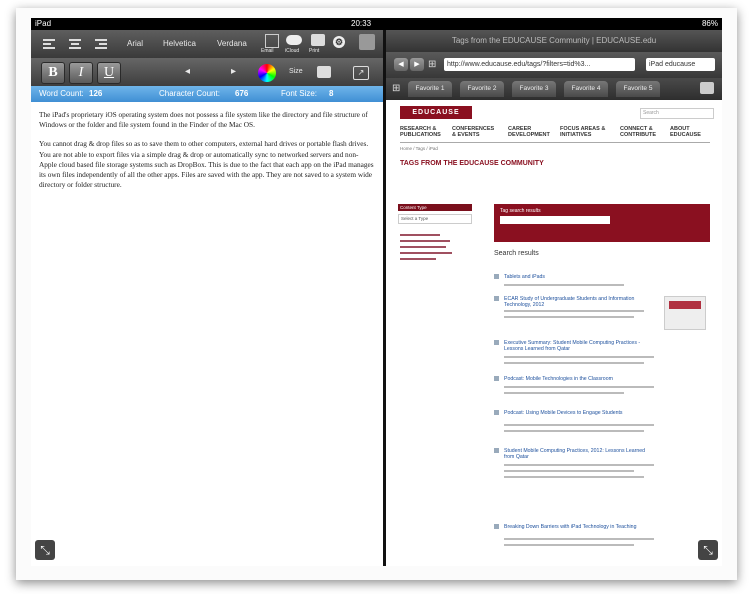 The image size is (751, 594). What do you see at coordinates (435, 219) in the screenshot?
I see `sidebar-select: Select a Type` at bounding box center [435, 219].